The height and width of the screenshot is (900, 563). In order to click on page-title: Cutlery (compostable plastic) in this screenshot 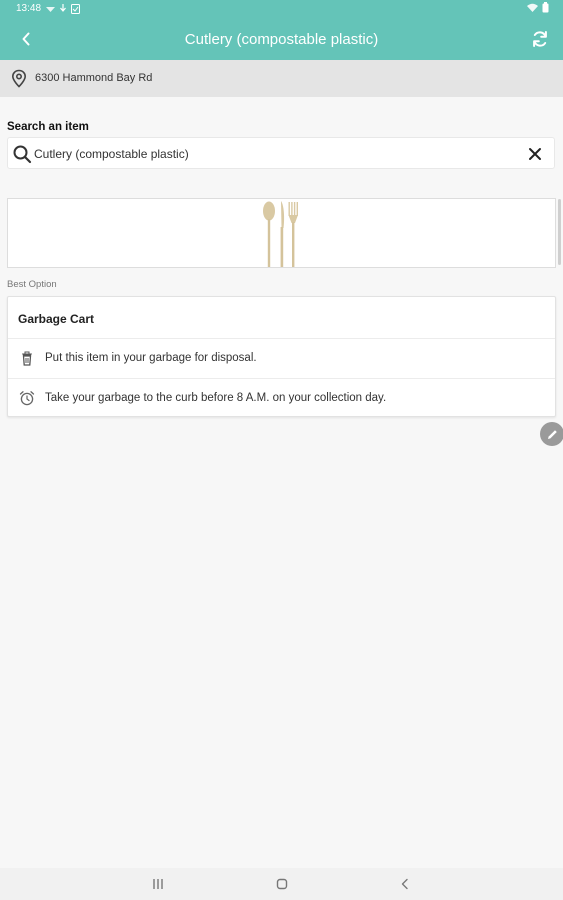, I will do `click(281, 39)`.